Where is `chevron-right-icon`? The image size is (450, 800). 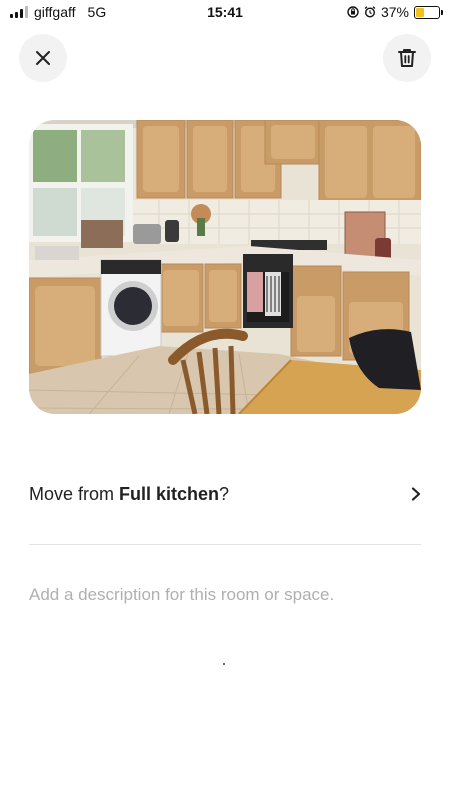 chevron-right-icon is located at coordinates (416, 494).